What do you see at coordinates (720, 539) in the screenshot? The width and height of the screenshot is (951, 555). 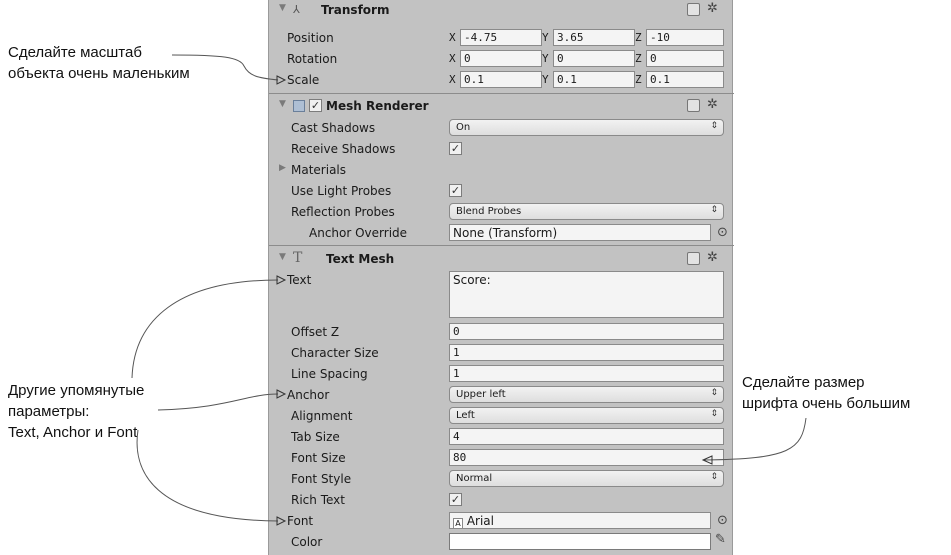 I see `eyedropper-icon: ✎` at bounding box center [720, 539].